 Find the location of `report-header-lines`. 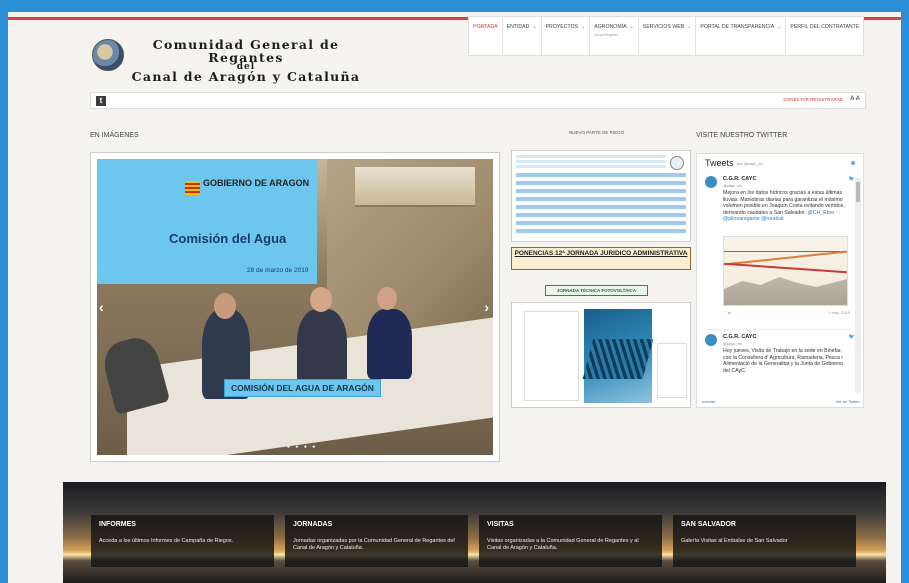

report-header-lines is located at coordinates (591, 162).